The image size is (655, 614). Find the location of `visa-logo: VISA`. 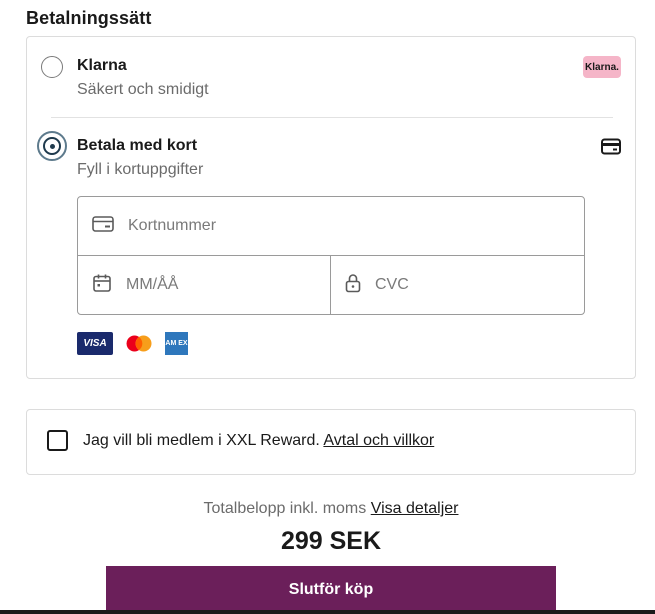

visa-logo: VISA is located at coordinates (95, 343).